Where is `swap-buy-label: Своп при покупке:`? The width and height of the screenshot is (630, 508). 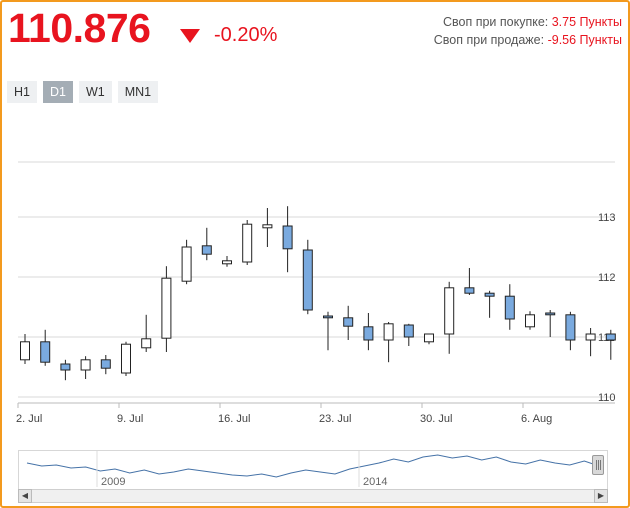 swap-buy-label: Своп при покупке: is located at coordinates (495, 22).